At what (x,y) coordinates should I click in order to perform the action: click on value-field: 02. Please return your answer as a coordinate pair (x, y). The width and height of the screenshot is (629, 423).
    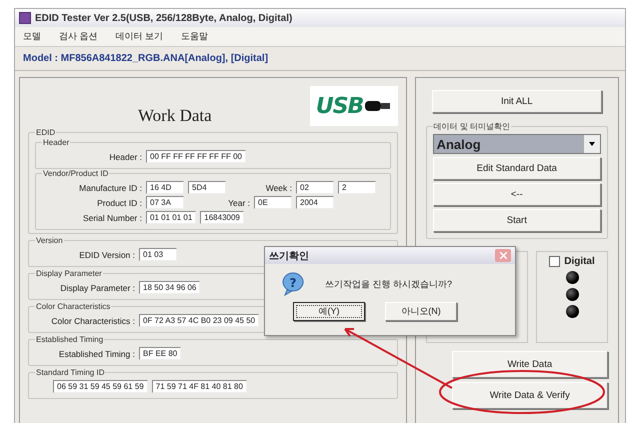
    Looking at the image, I should click on (315, 187).